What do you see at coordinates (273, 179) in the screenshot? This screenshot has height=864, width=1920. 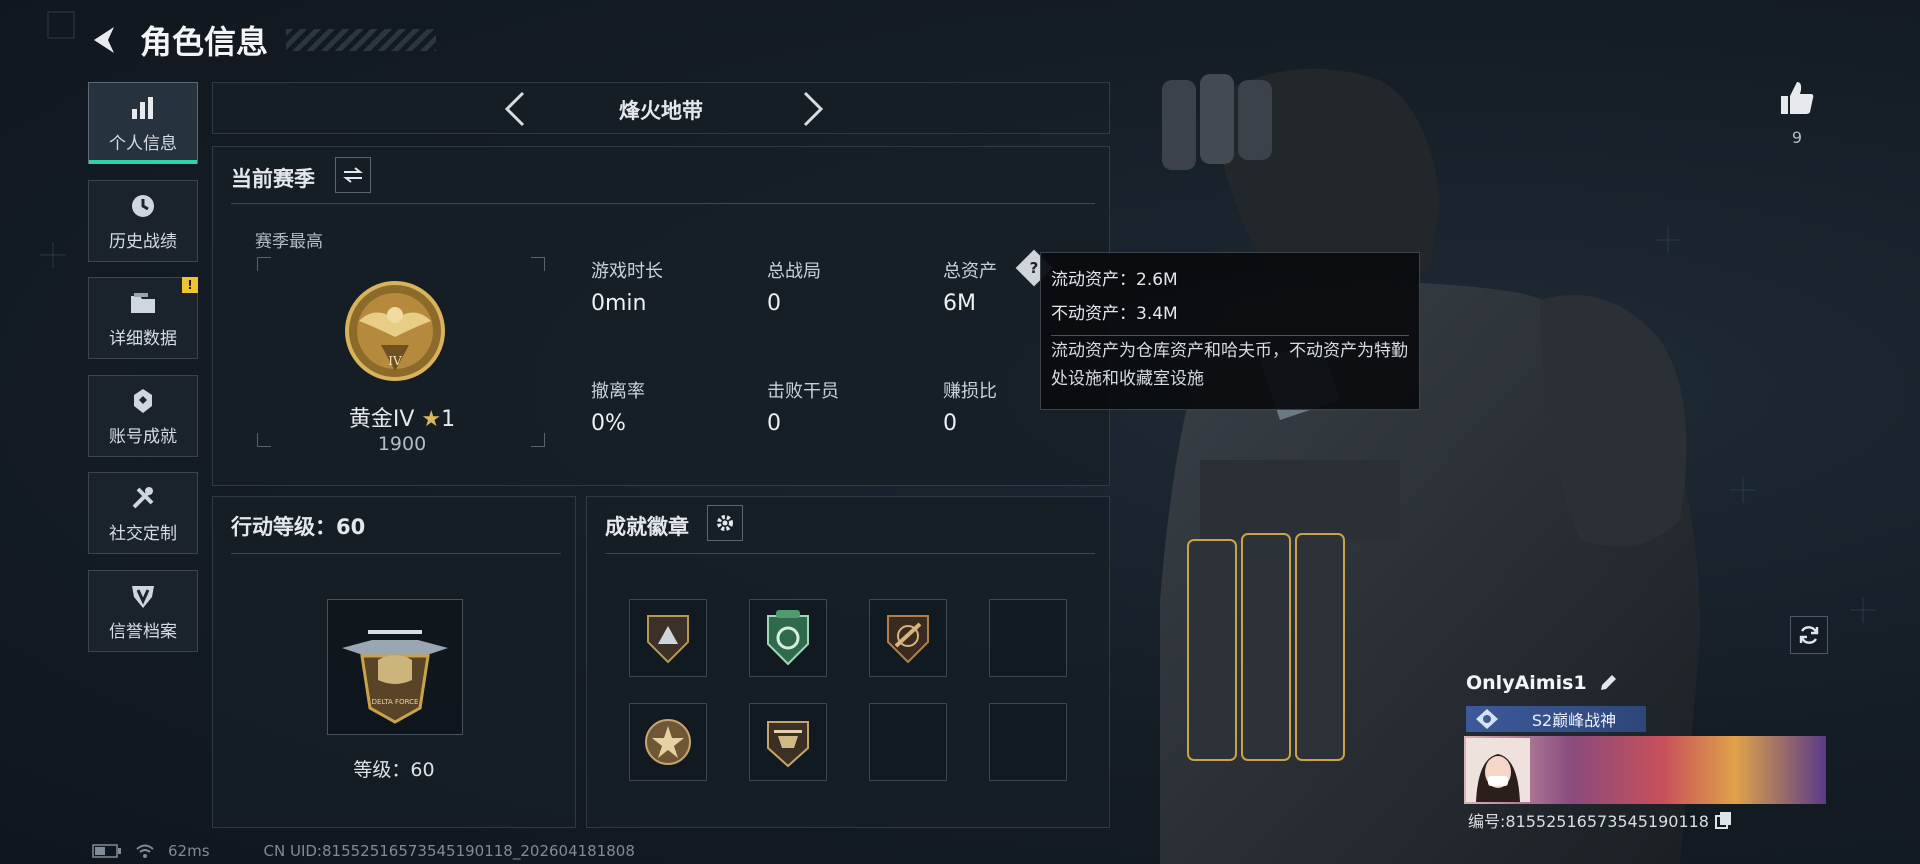 I see `season-title: 当前赛季` at bounding box center [273, 179].